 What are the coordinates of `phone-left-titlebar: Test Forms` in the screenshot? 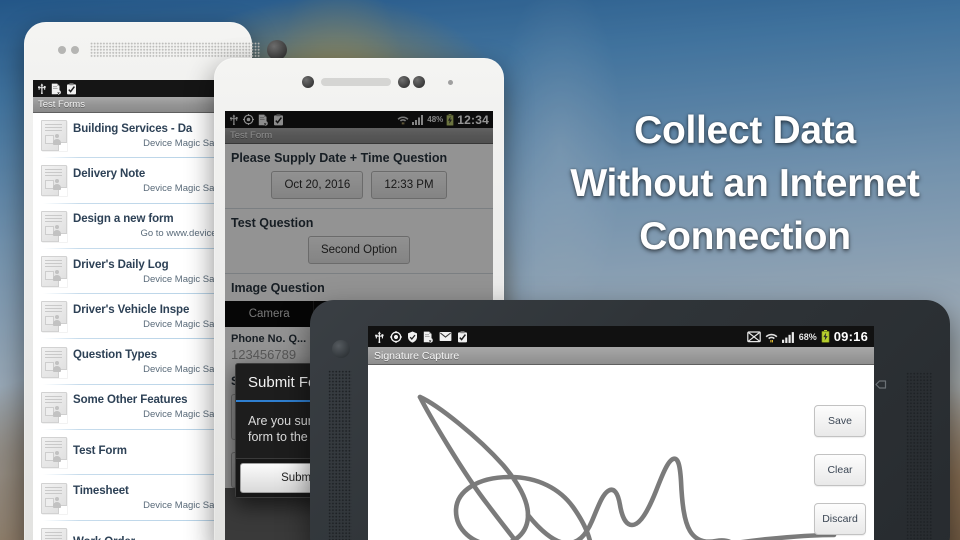 It's located at (138, 105).